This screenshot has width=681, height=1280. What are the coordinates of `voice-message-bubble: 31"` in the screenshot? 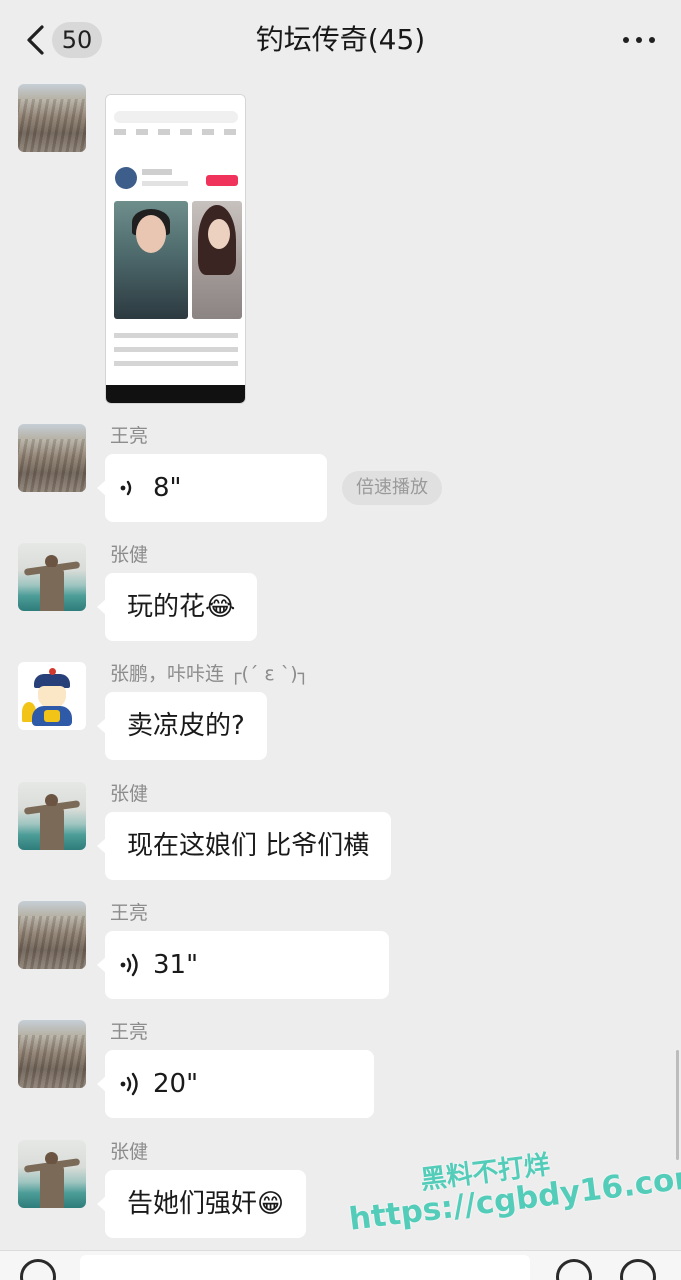 It's located at (243, 965).